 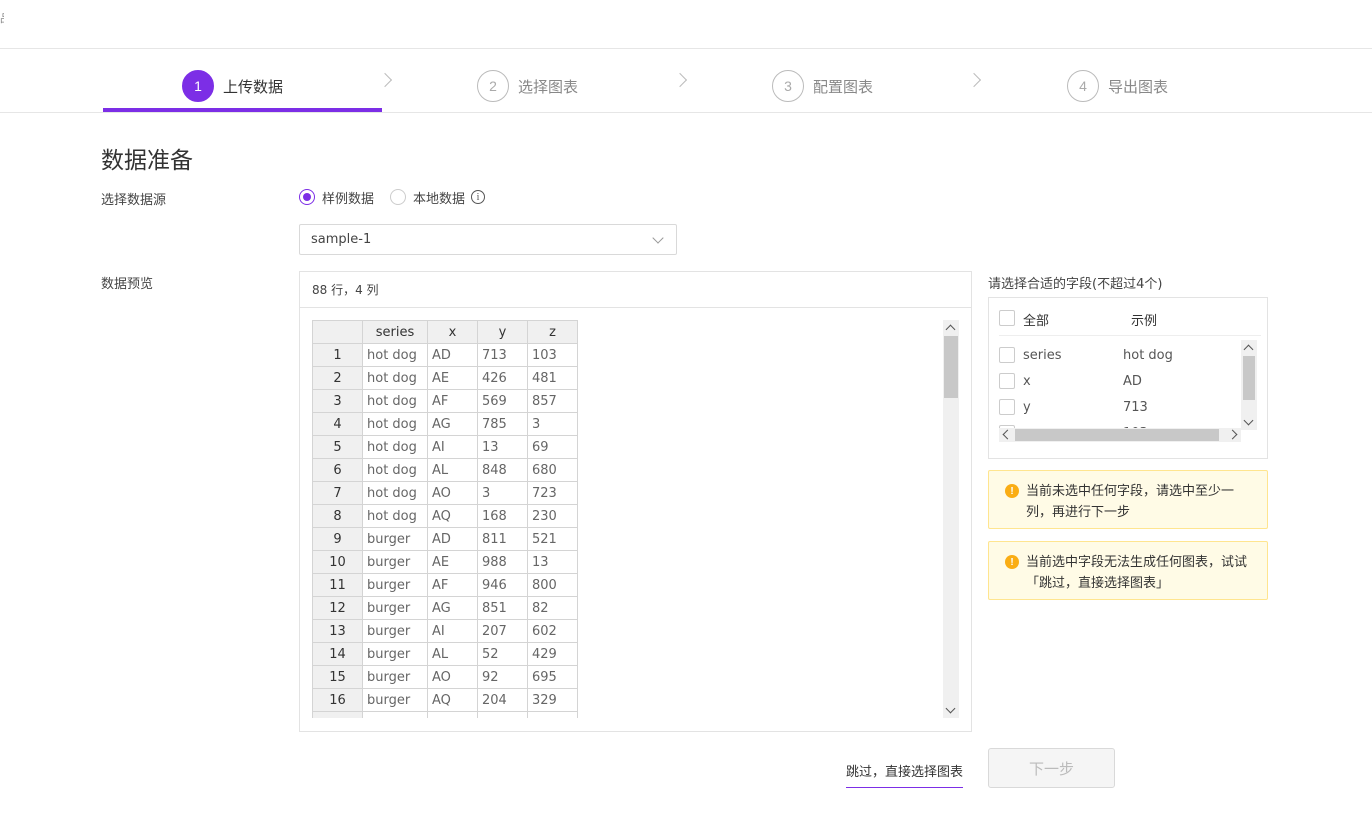 I want to click on field-horizontal-scrollbar, so click(x=1120, y=435).